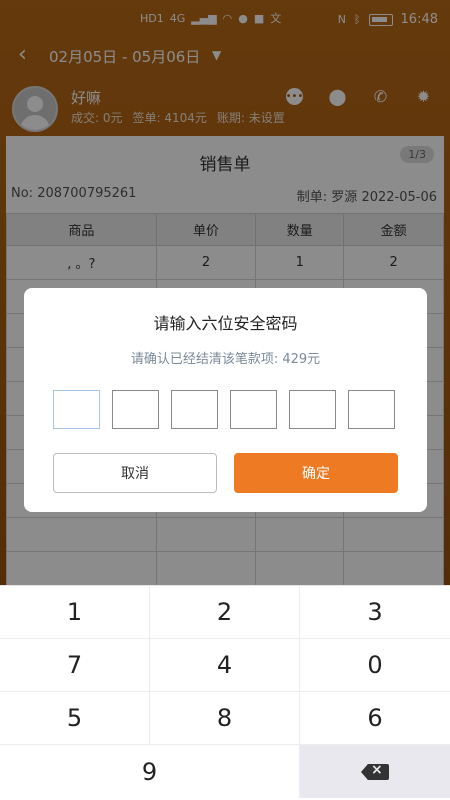  What do you see at coordinates (375, 665) in the screenshot?
I see `key-0: 0` at bounding box center [375, 665].